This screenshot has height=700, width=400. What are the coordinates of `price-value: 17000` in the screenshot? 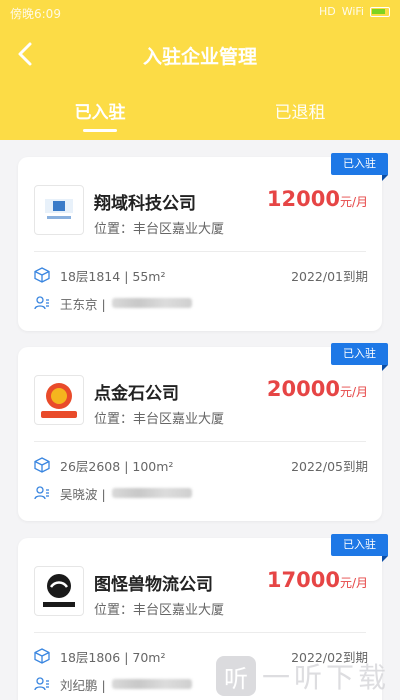 It's located at (303, 580).